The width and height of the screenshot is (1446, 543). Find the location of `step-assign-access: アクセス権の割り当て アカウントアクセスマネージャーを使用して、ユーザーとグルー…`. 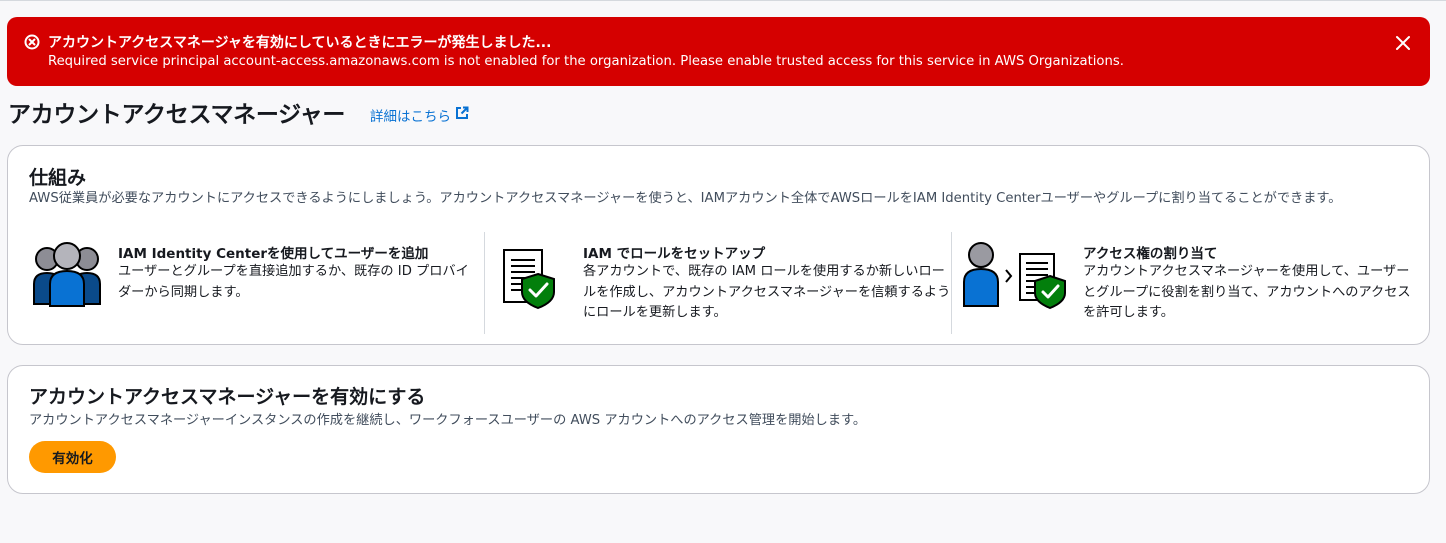

step-assign-access: アクセス権の割り当て アカウントアクセスマネージャーを使用して、ユーザーとグルー… is located at coordinates (1187, 284).